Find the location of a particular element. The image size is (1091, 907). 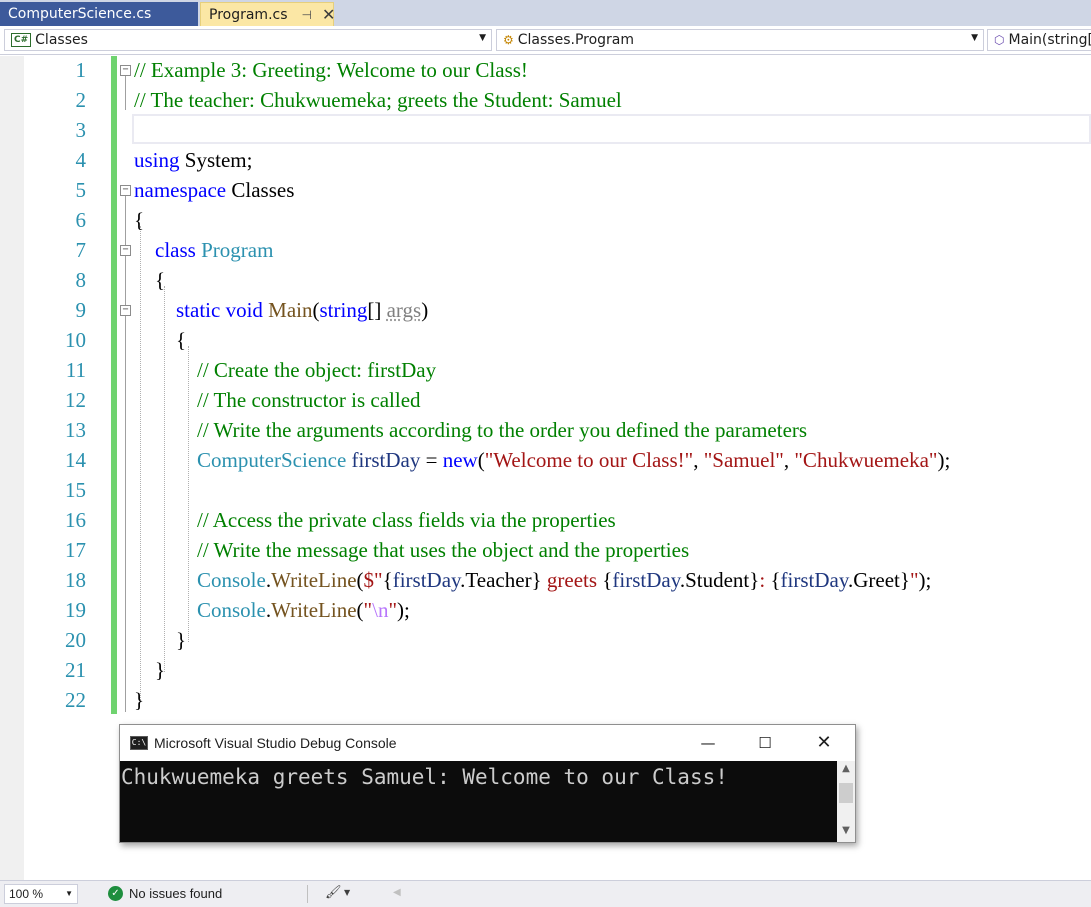

project-dropdown: C# Classes ▼ is located at coordinates (248, 40).